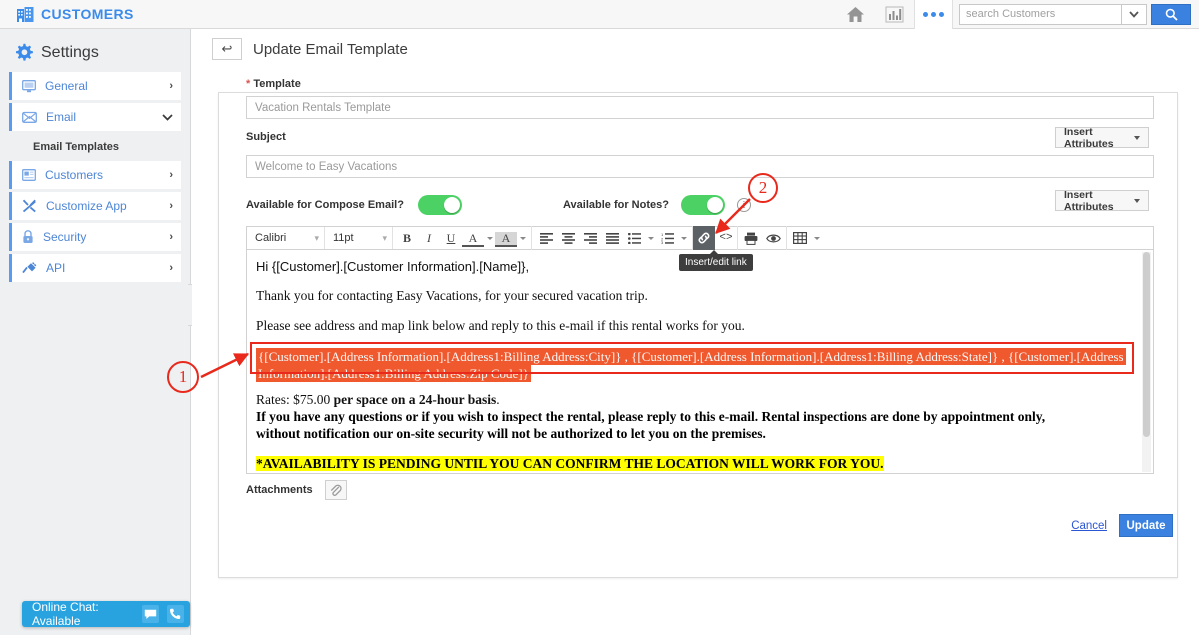 This screenshot has height=635, width=1199. I want to click on sidebar-item-label: Security, so click(65, 237).